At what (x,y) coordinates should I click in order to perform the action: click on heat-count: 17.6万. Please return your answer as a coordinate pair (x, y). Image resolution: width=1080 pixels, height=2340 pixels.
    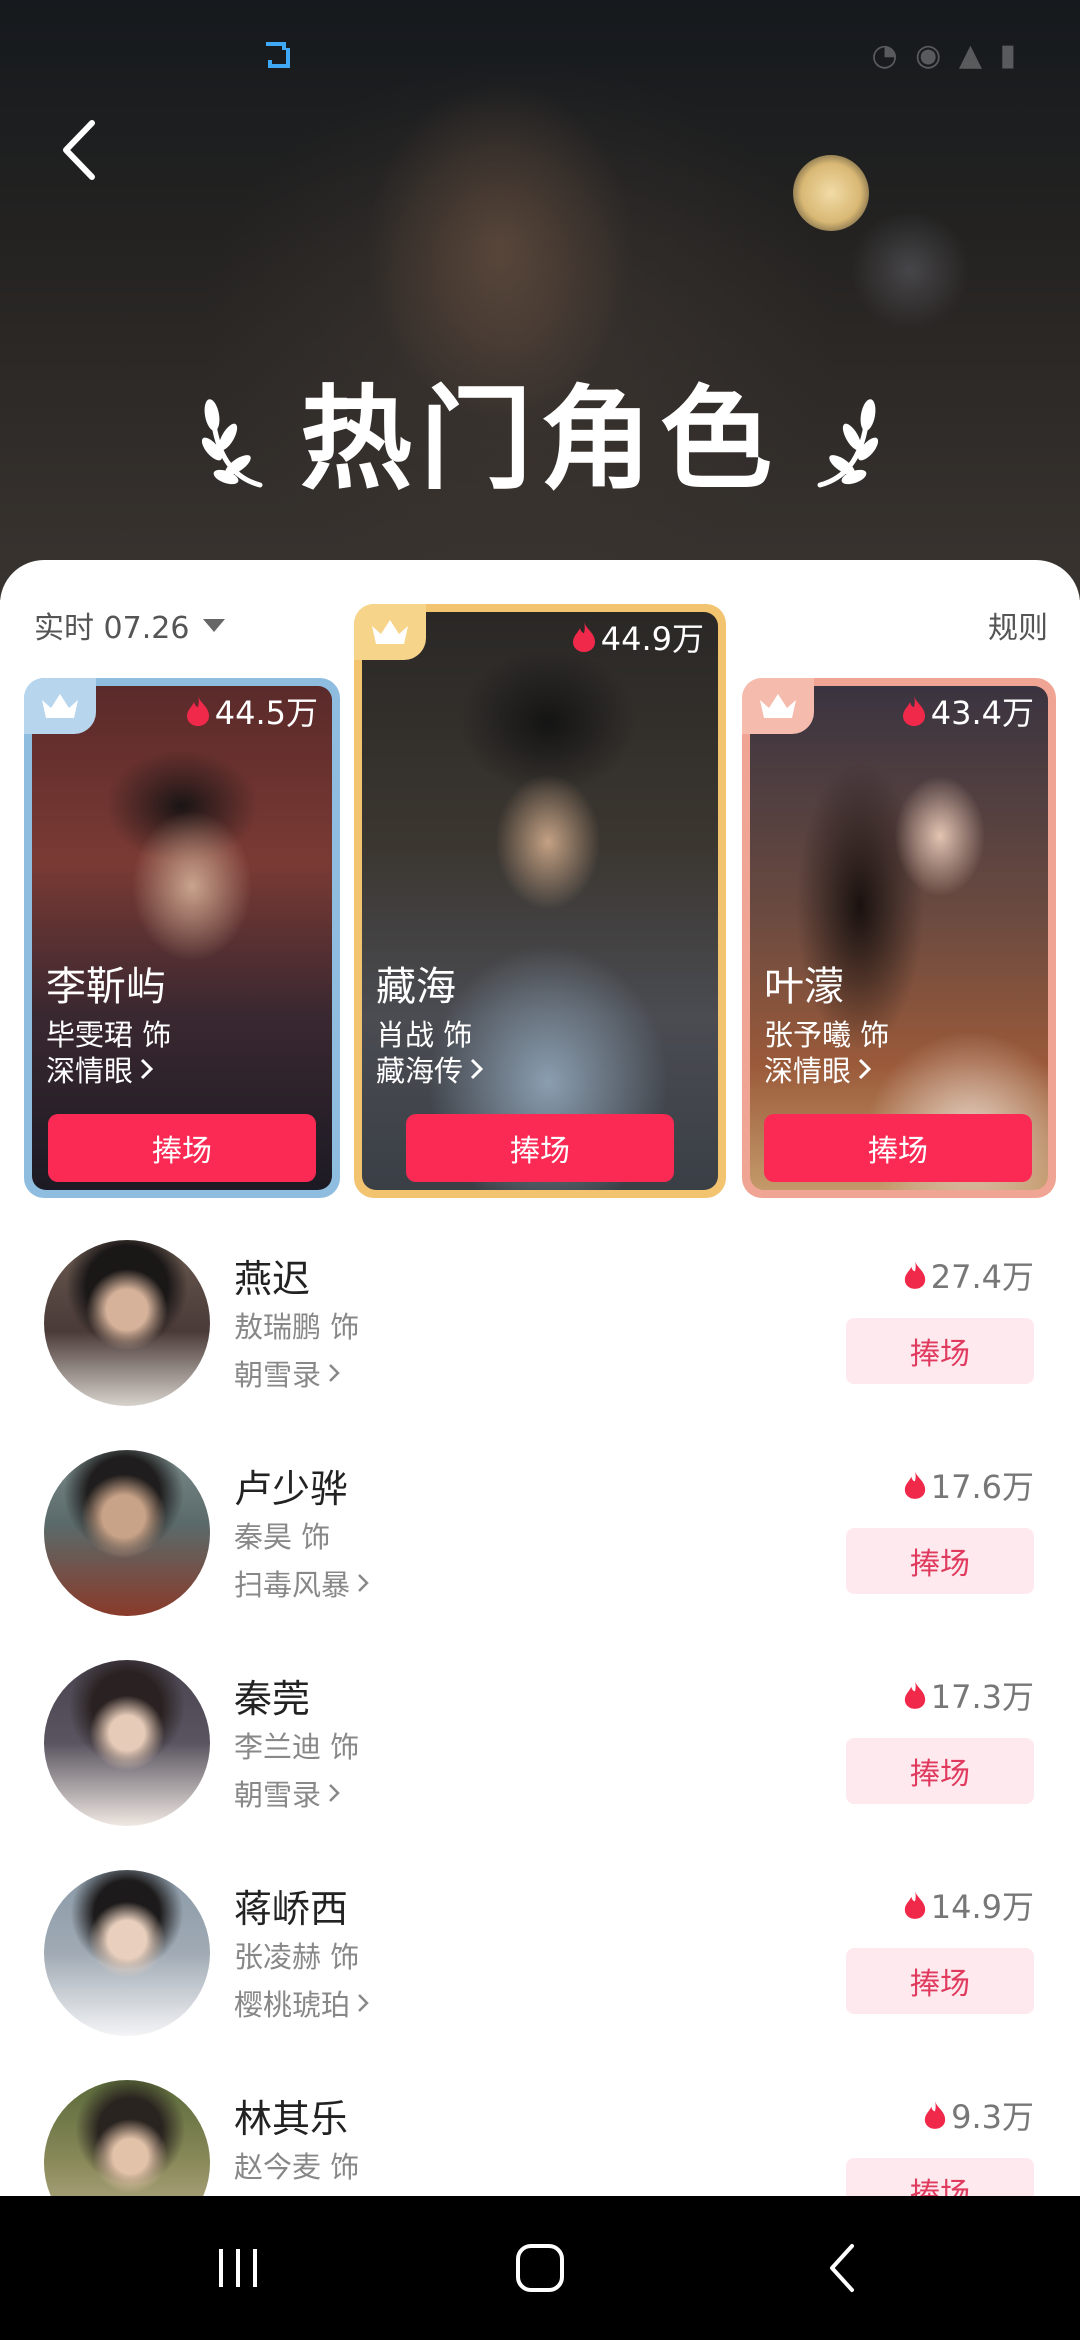
    Looking at the image, I should click on (968, 1485).